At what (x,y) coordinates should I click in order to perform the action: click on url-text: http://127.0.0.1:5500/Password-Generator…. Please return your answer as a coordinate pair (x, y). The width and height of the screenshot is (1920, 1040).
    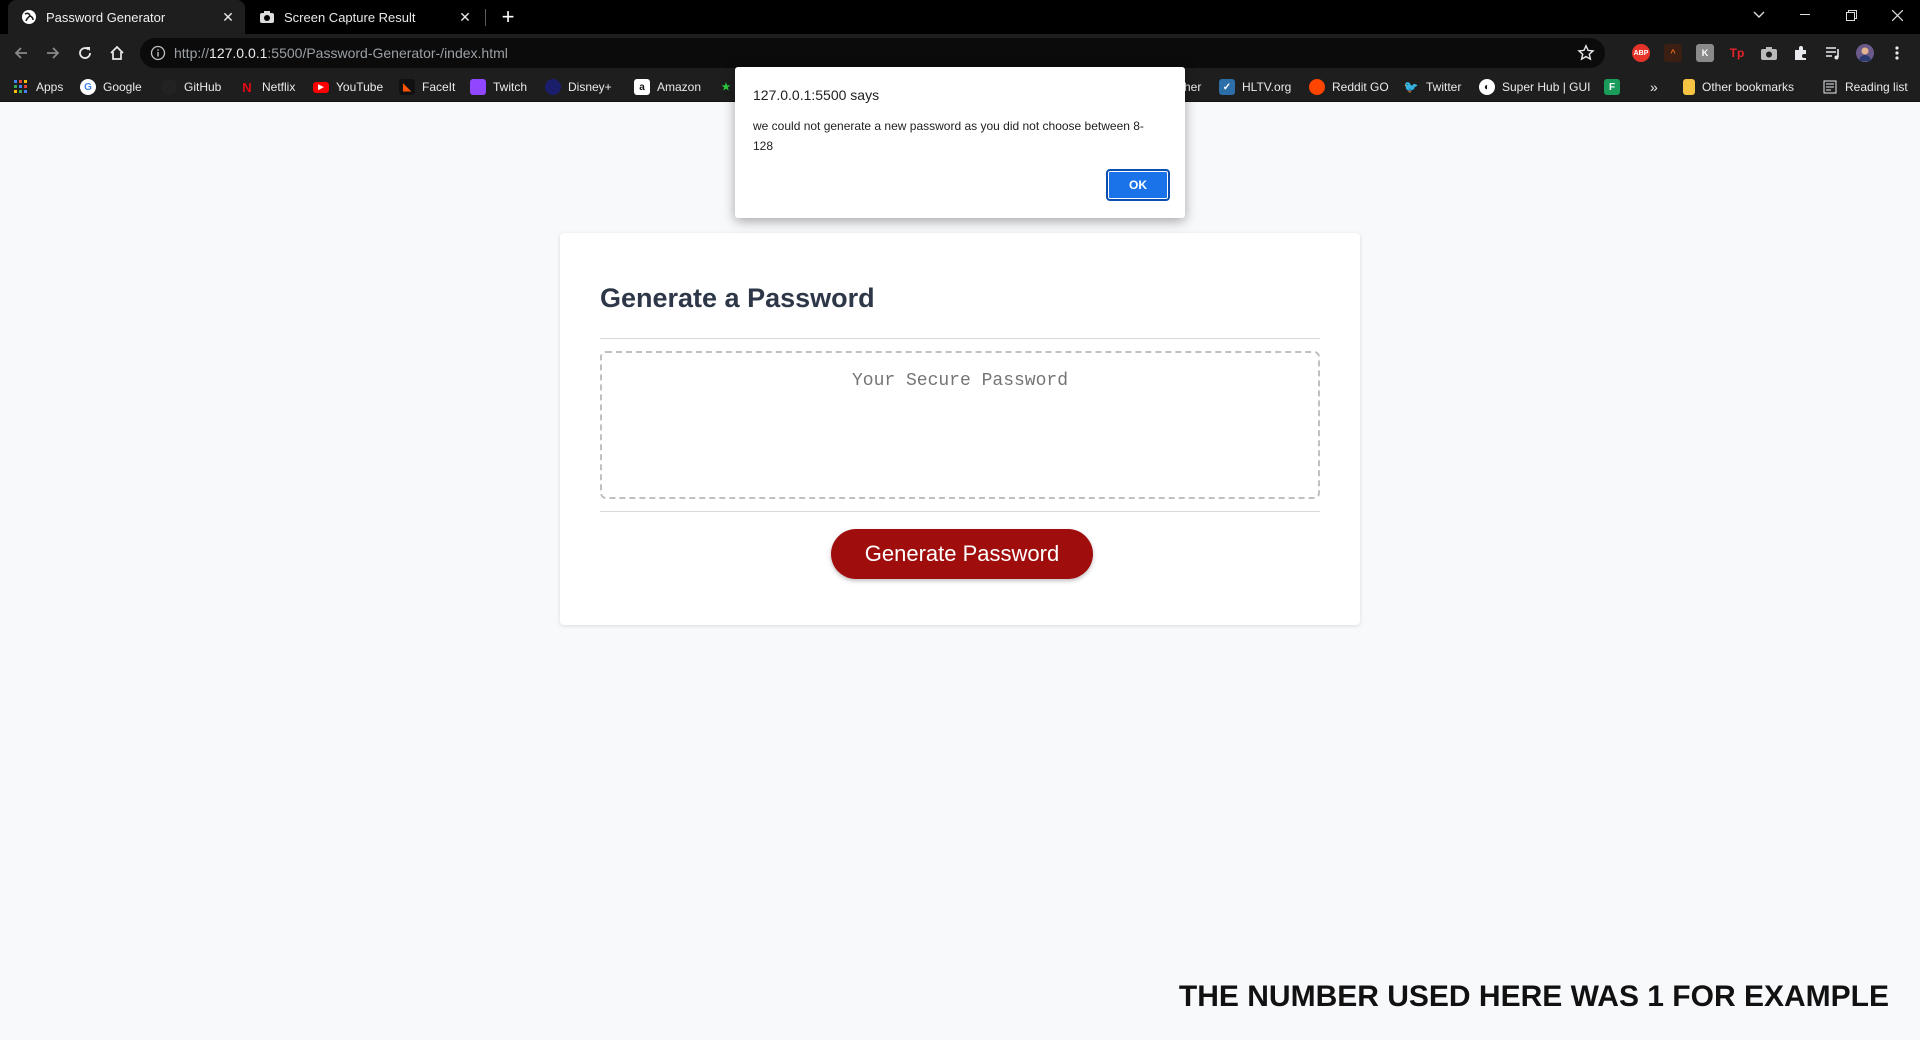
    Looking at the image, I should click on (341, 53).